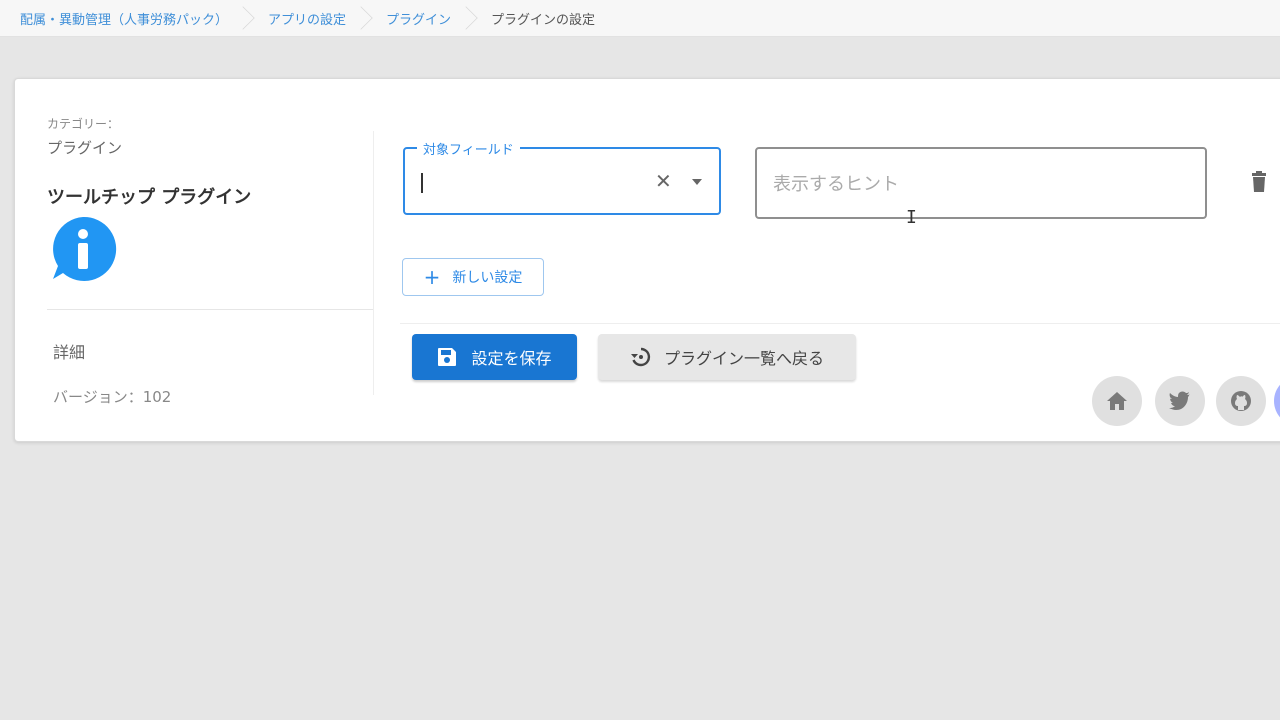  Describe the element at coordinates (840, 323) in the screenshot. I see `section-divider` at that location.